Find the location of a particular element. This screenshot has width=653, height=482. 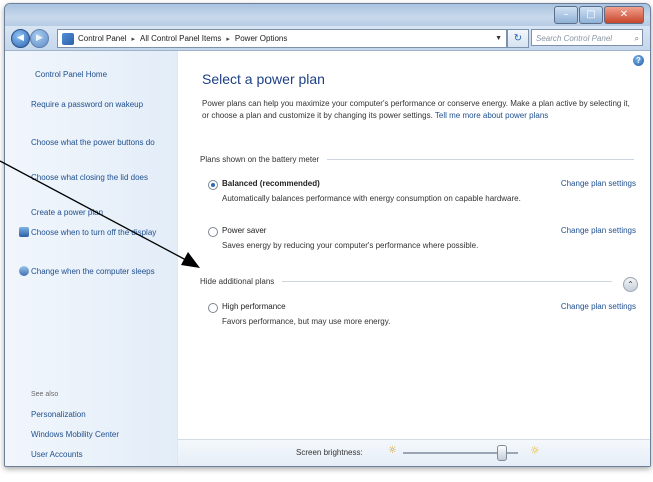

annotation-arrow is located at coordinates (100, 214).